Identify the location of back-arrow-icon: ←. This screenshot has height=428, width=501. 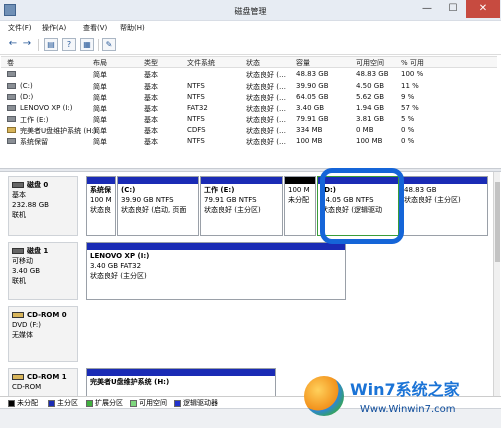
(13, 44).